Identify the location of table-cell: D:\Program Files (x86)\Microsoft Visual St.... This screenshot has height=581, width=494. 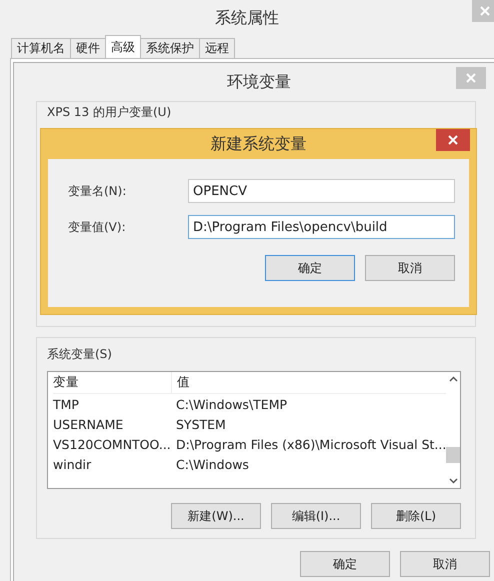
(311, 444).